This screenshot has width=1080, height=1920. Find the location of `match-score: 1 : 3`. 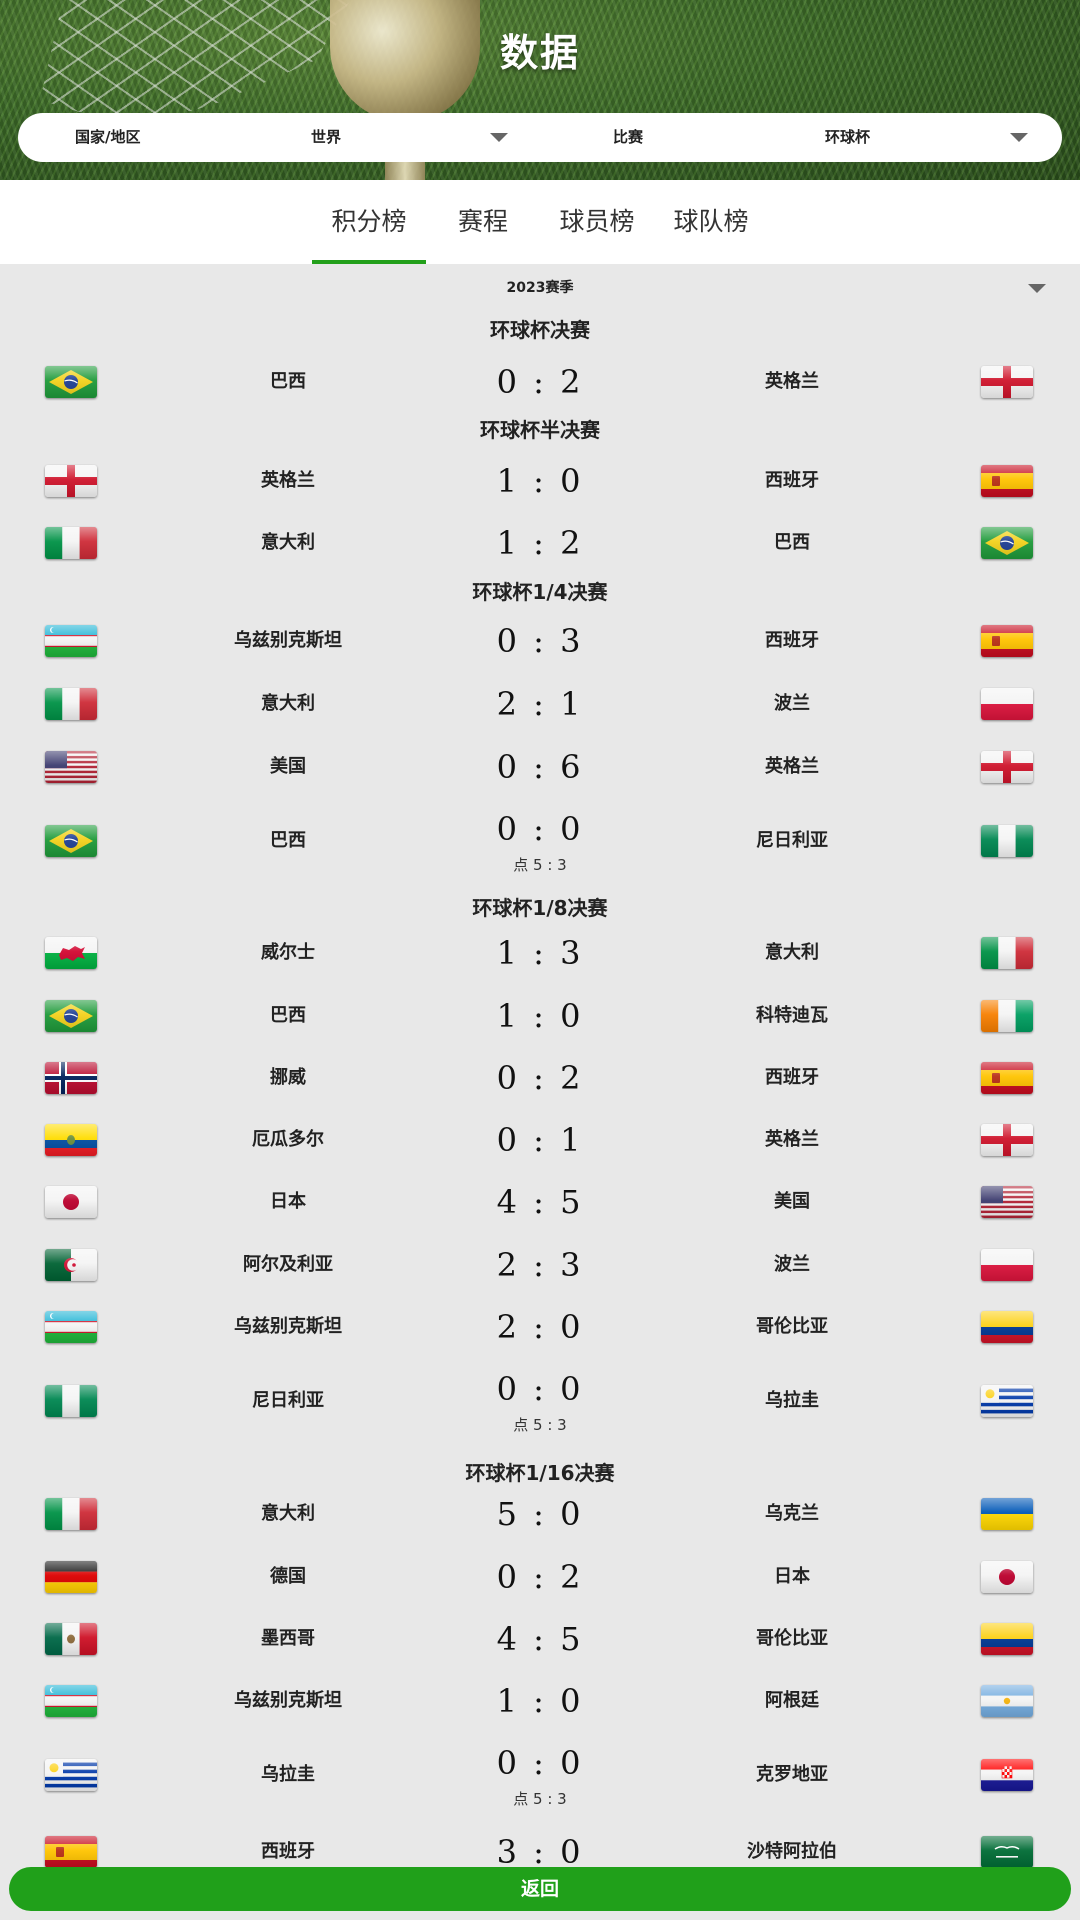

match-score: 1 : 3 is located at coordinates (540, 953).